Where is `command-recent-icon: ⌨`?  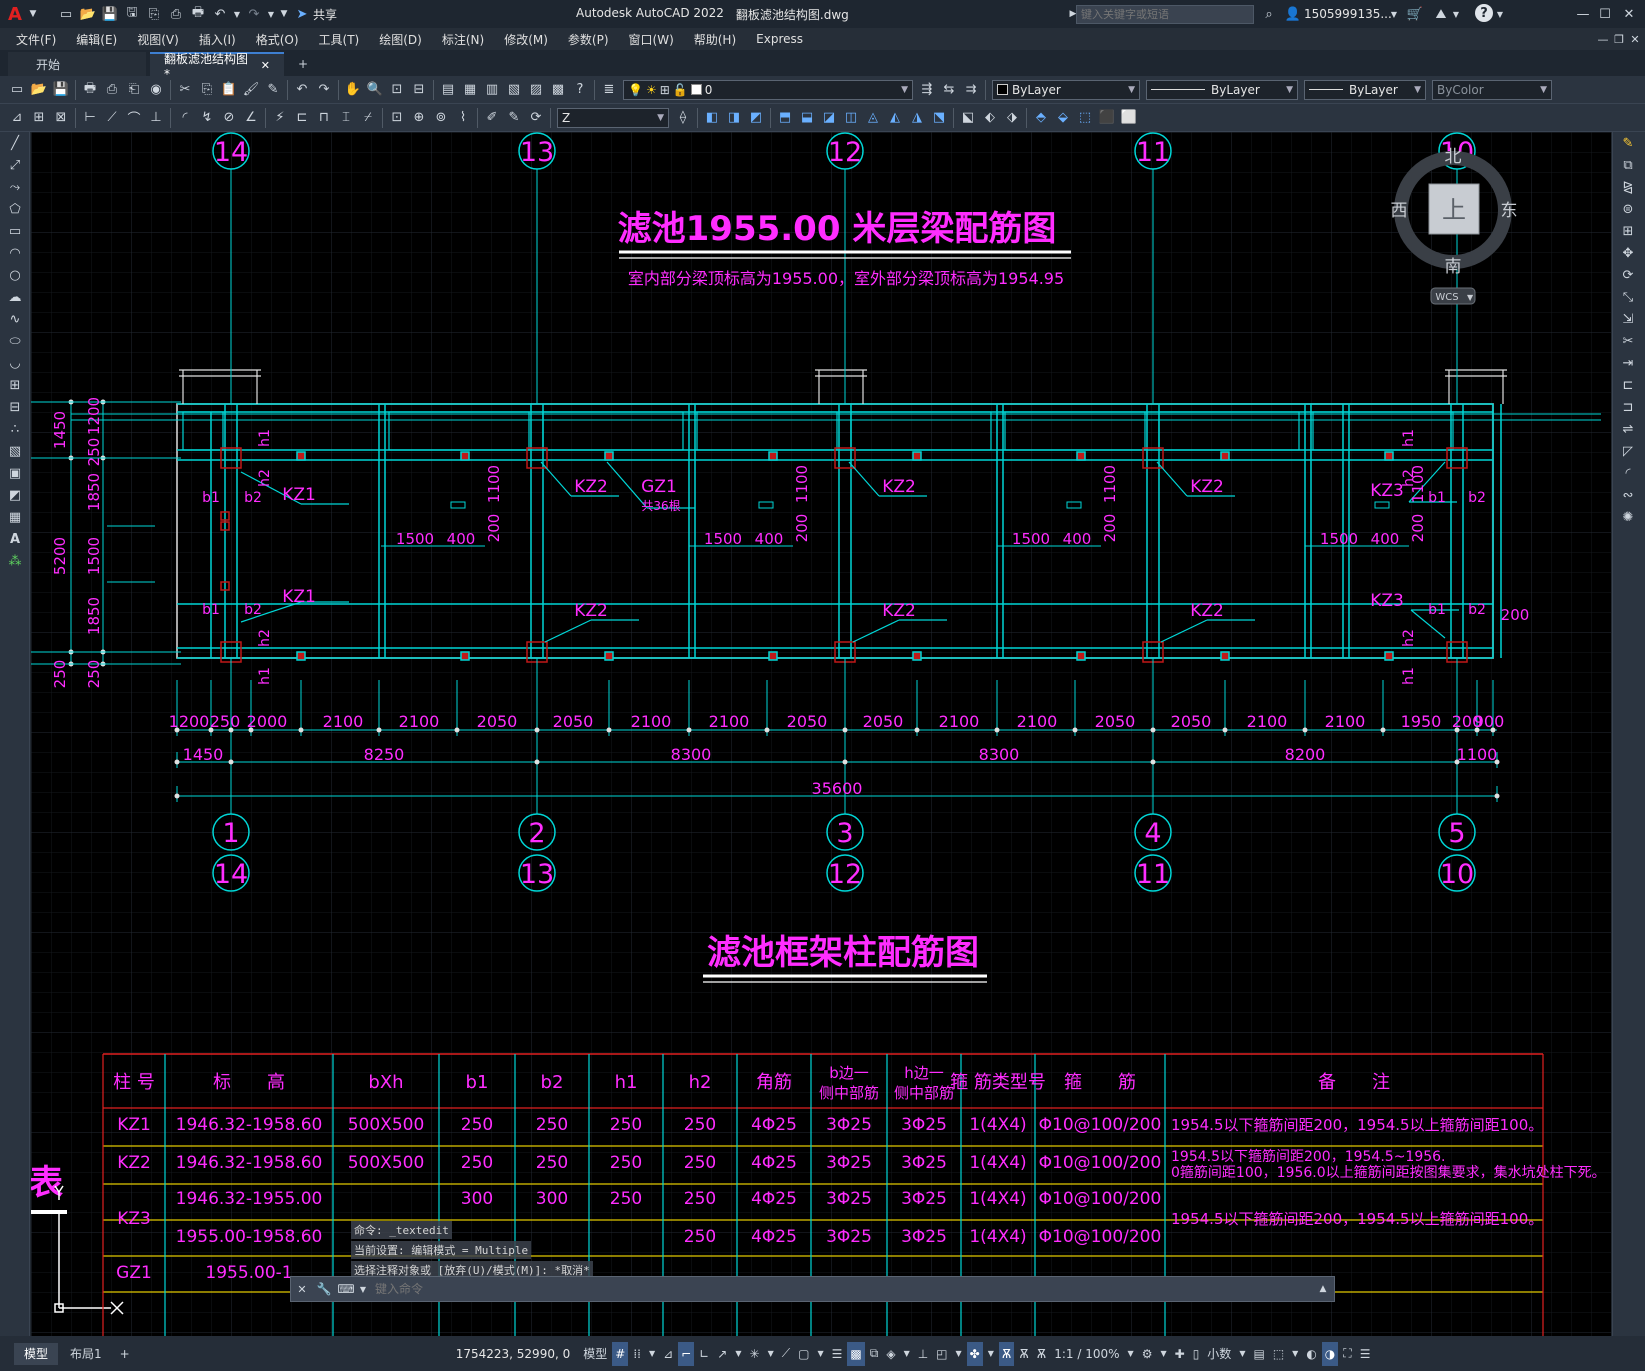 command-recent-icon: ⌨ is located at coordinates (346, 1289).